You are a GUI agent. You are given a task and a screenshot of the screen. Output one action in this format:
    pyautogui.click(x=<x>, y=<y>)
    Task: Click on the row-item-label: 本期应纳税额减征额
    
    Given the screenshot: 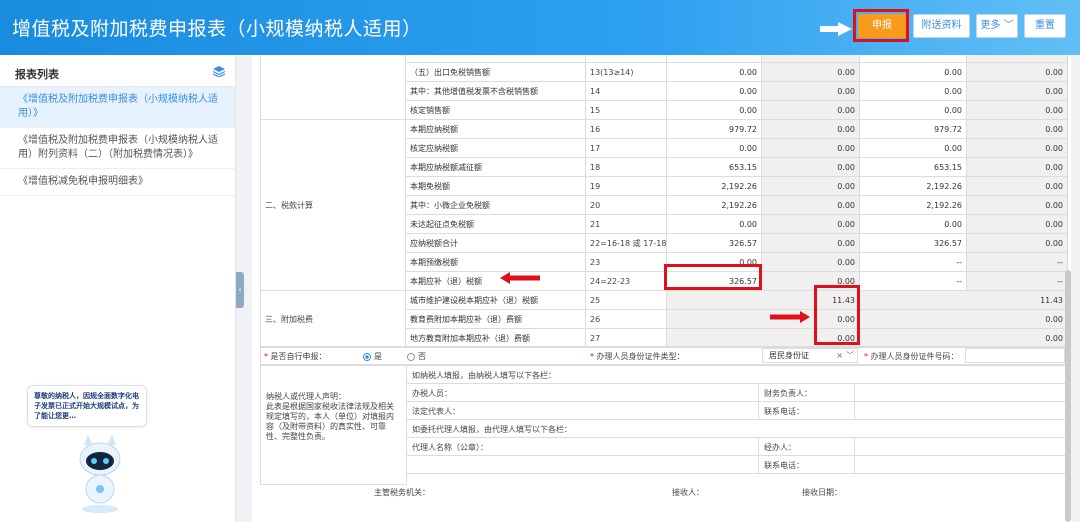 What is the action you would take?
    pyautogui.click(x=495, y=167)
    